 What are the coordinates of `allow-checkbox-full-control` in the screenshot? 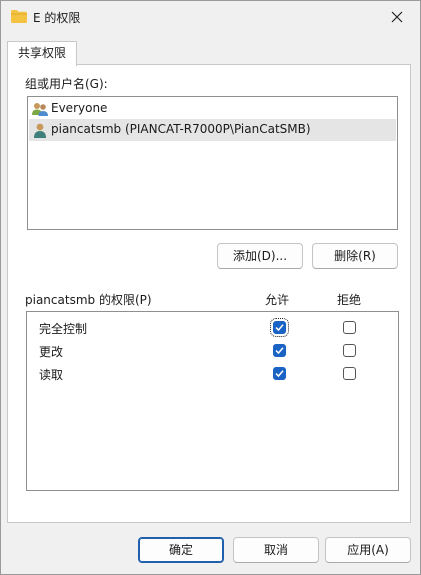 It's located at (279, 327).